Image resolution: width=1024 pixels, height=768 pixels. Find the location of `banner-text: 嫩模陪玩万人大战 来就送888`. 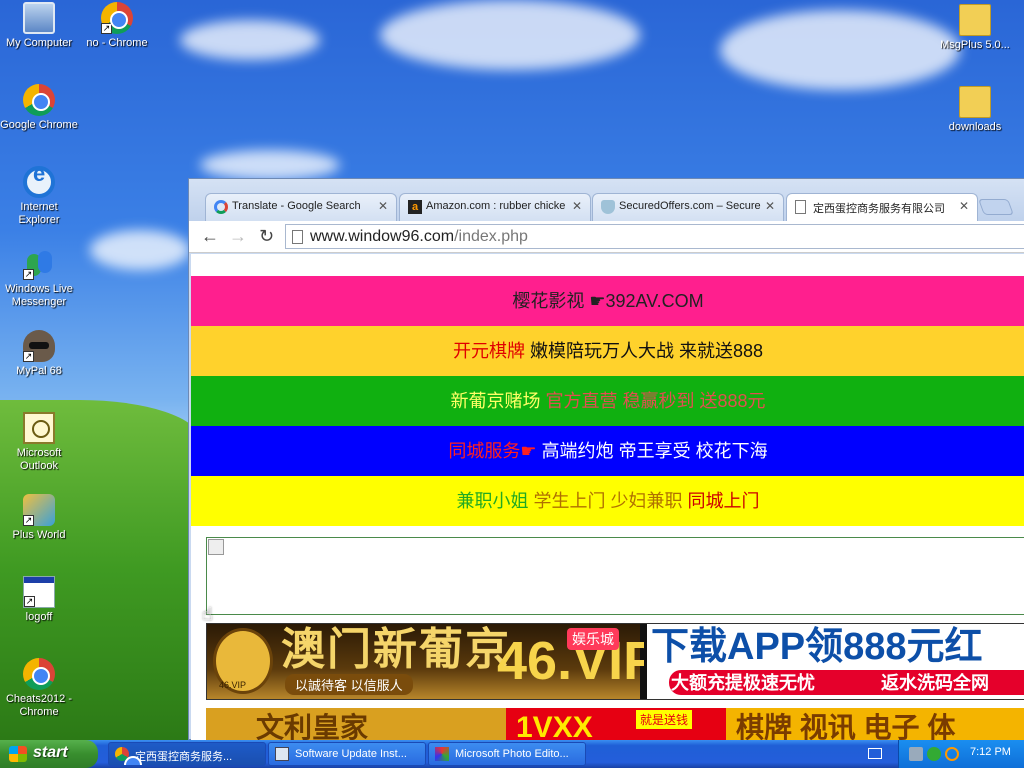

banner-text: 嫩模陪玩万人大战 来就送888 is located at coordinates (646, 351).